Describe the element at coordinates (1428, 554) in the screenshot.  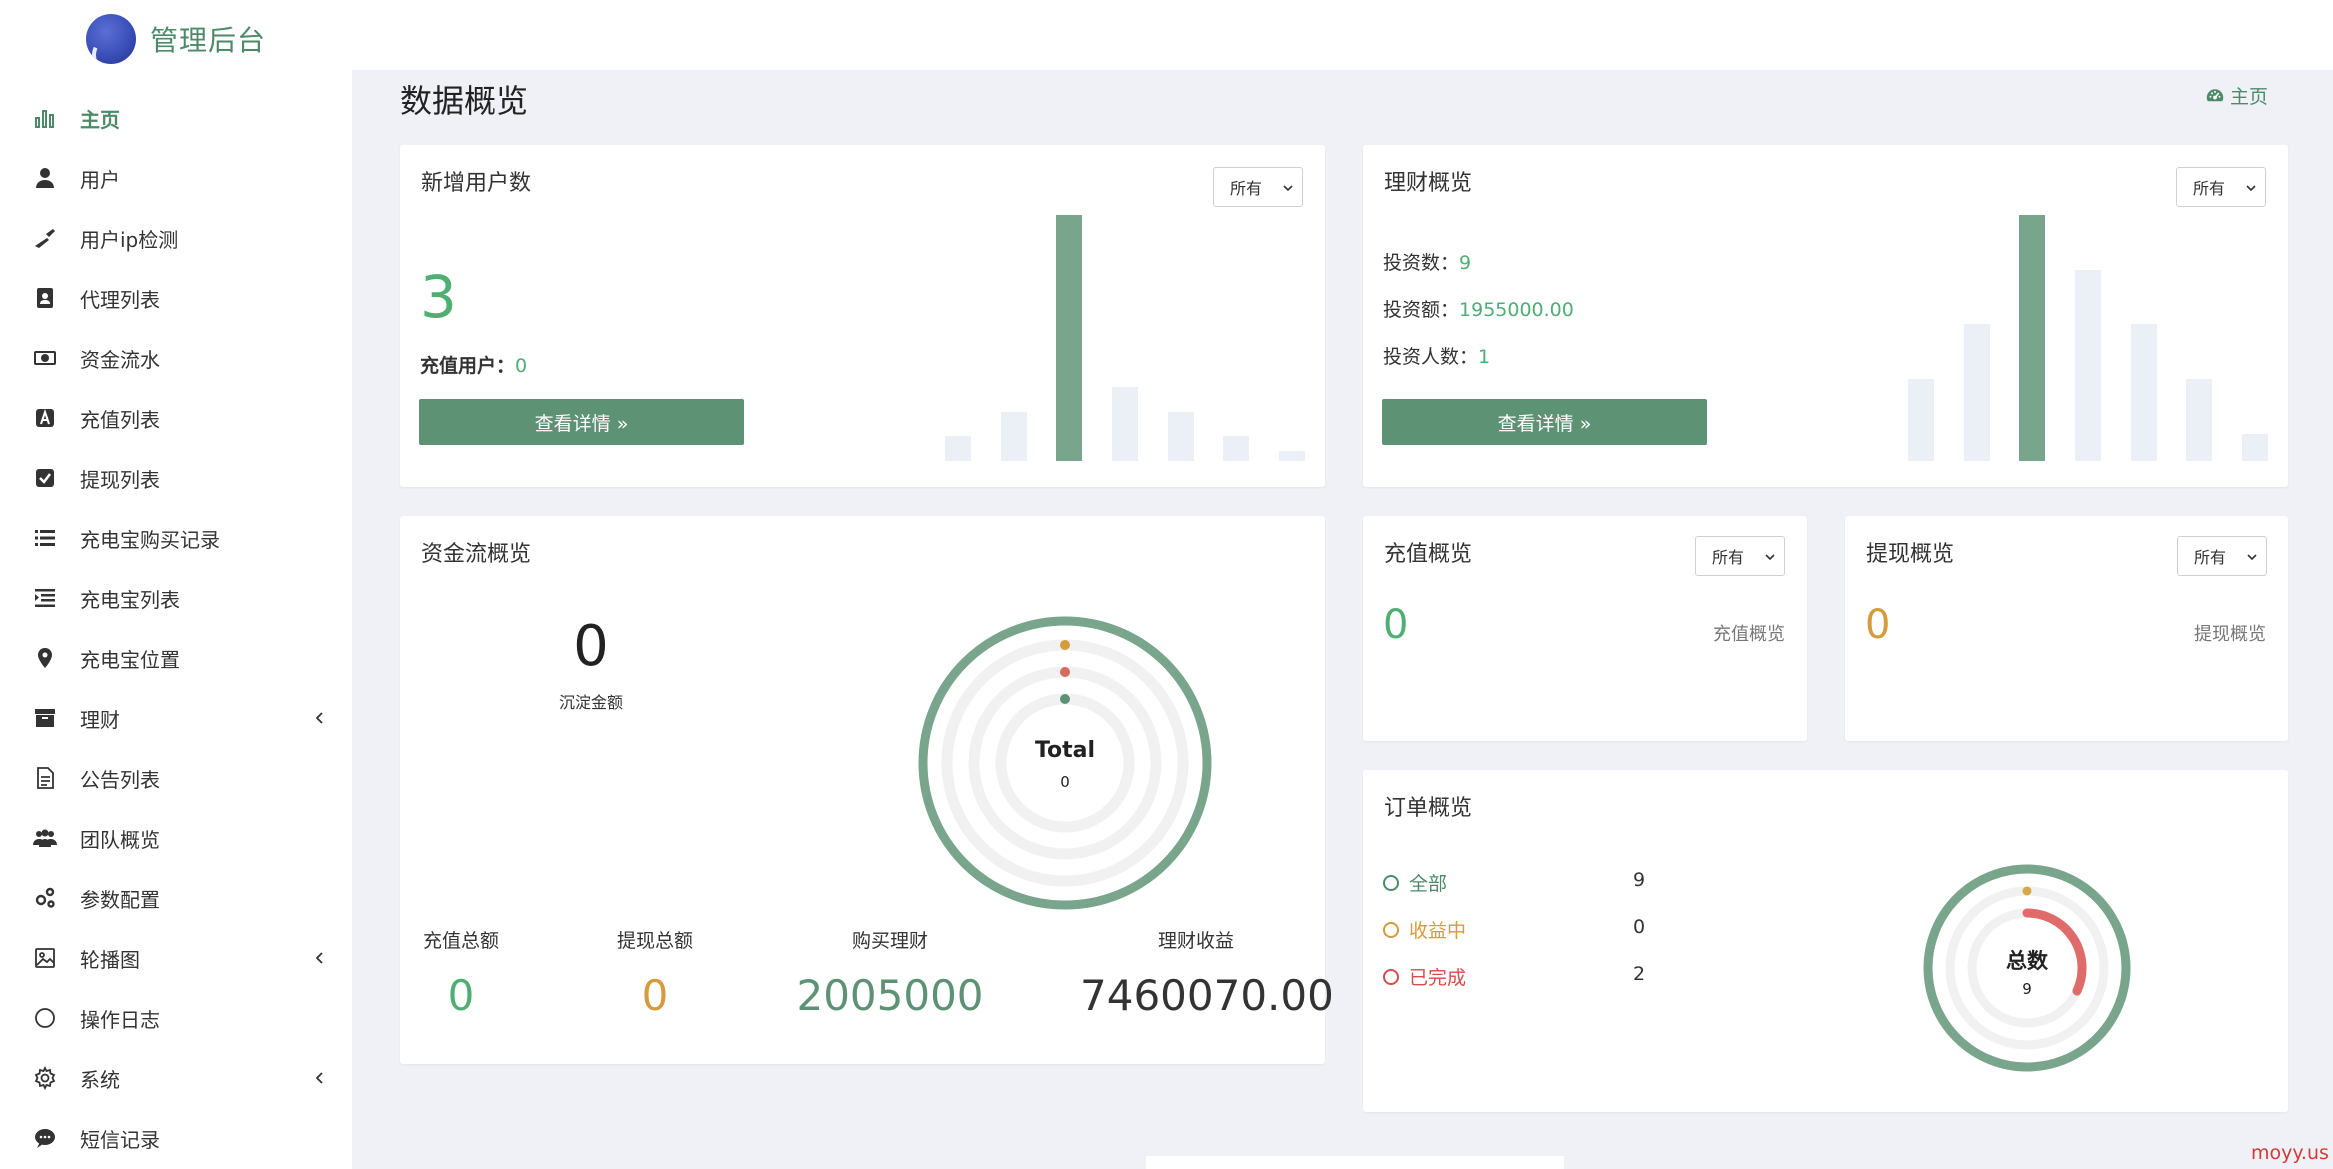
I see `recharge-overview-title: 充值概览` at that location.